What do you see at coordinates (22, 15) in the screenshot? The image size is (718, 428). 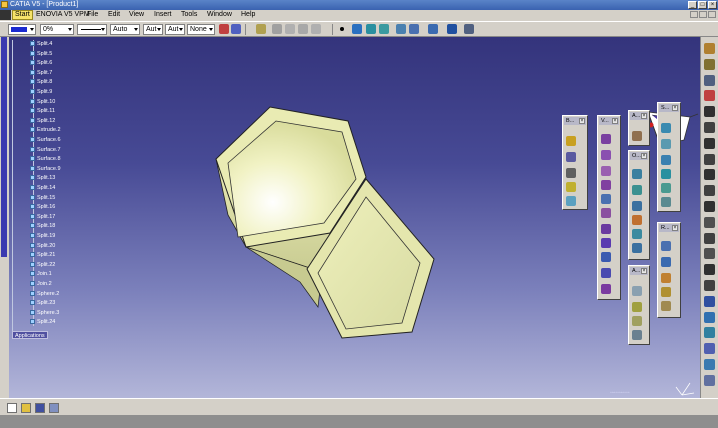 I see `menu-start: Start` at bounding box center [22, 15].